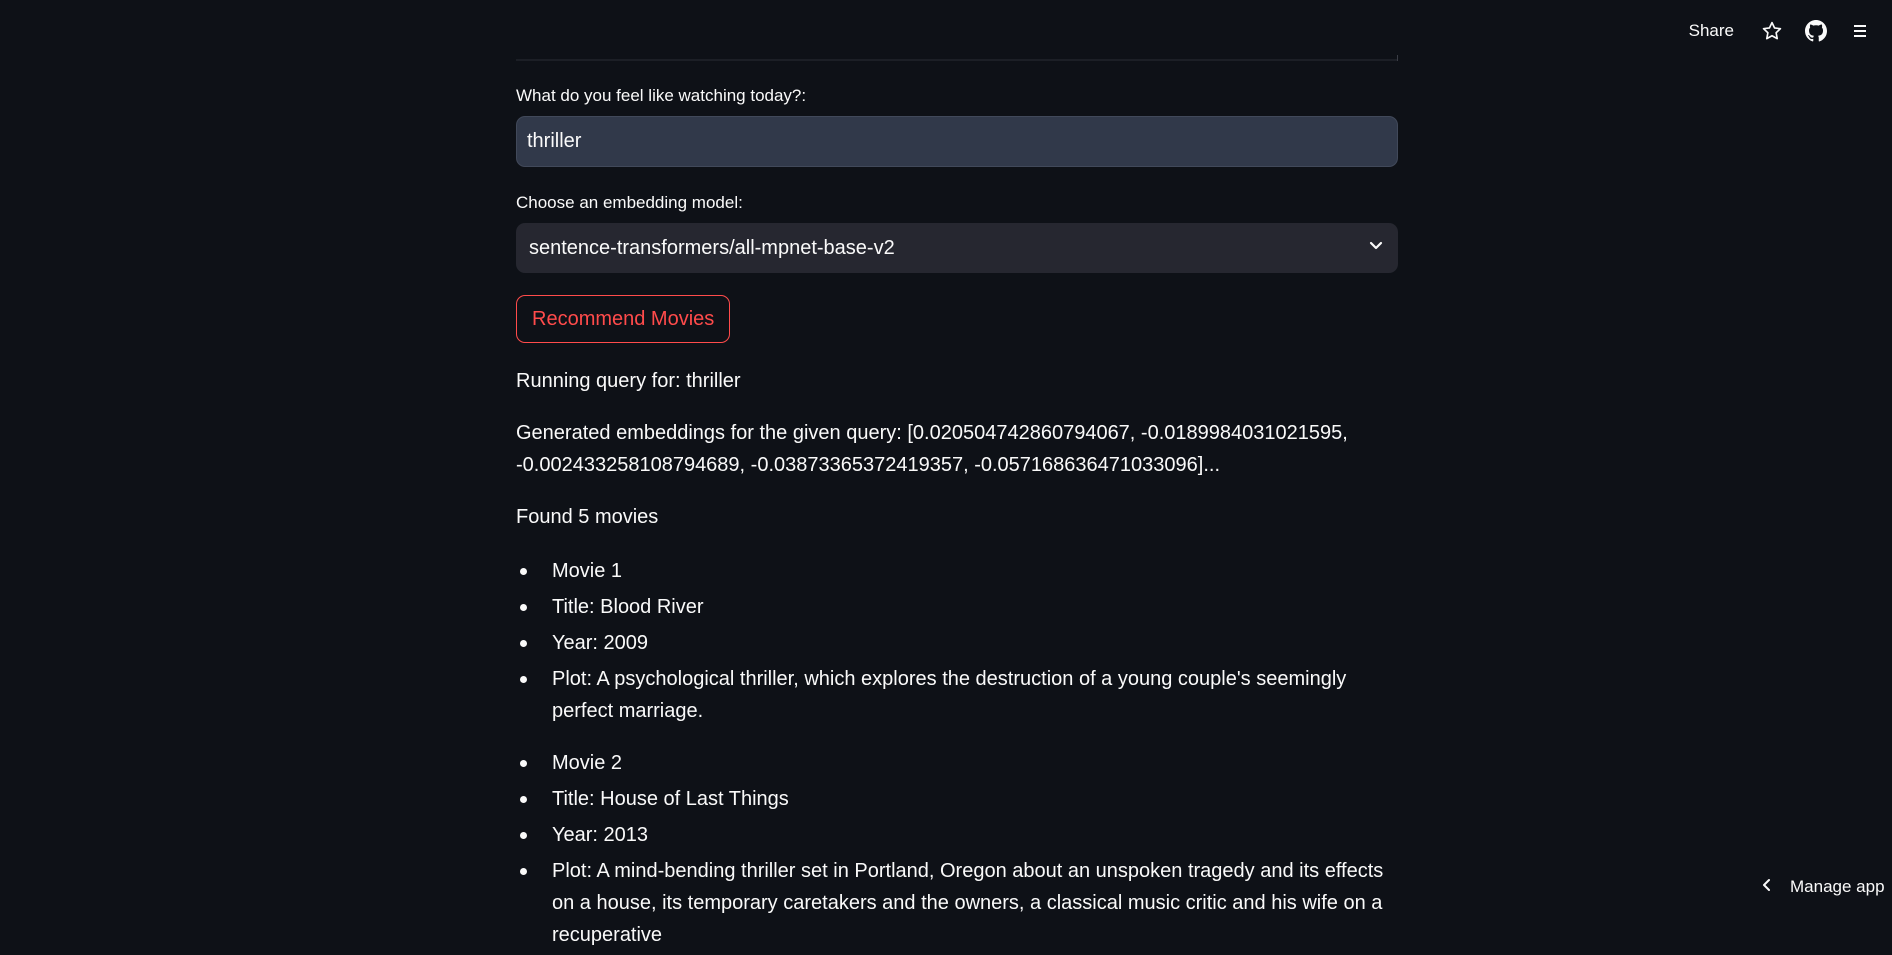  Describe the element at coordinates (1767, 887) in the screenshot. I see `chevron-left-icon` at that location.